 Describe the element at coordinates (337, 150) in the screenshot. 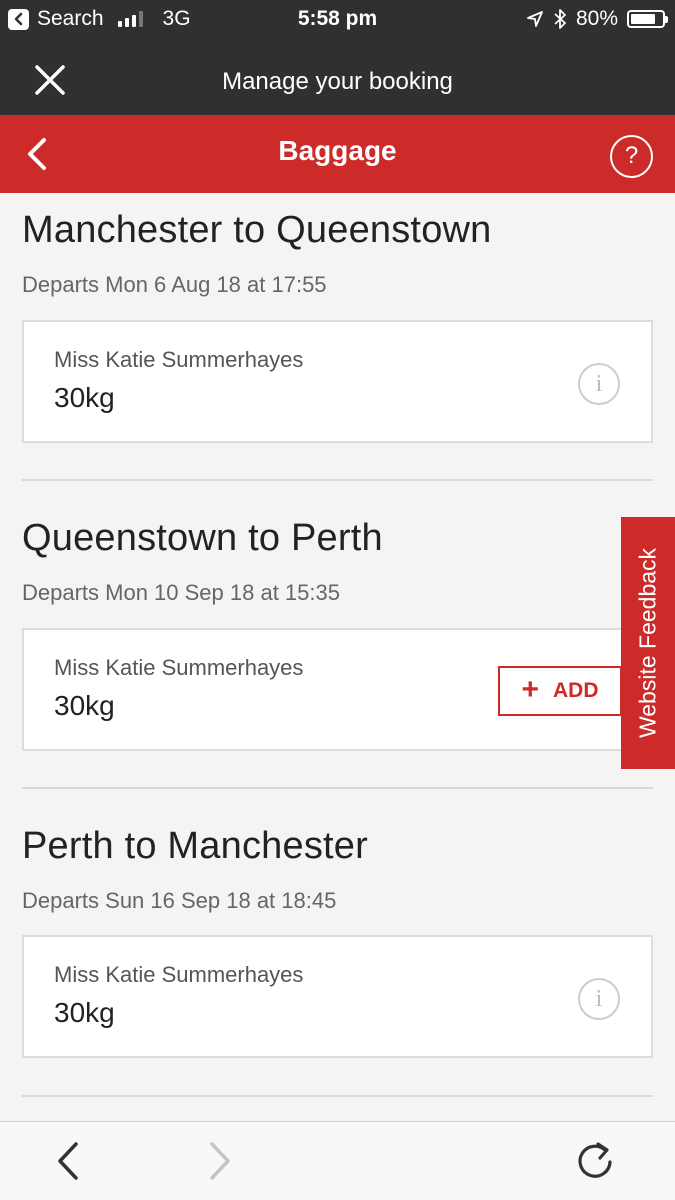

I see `page-title: Baggage` at that location.